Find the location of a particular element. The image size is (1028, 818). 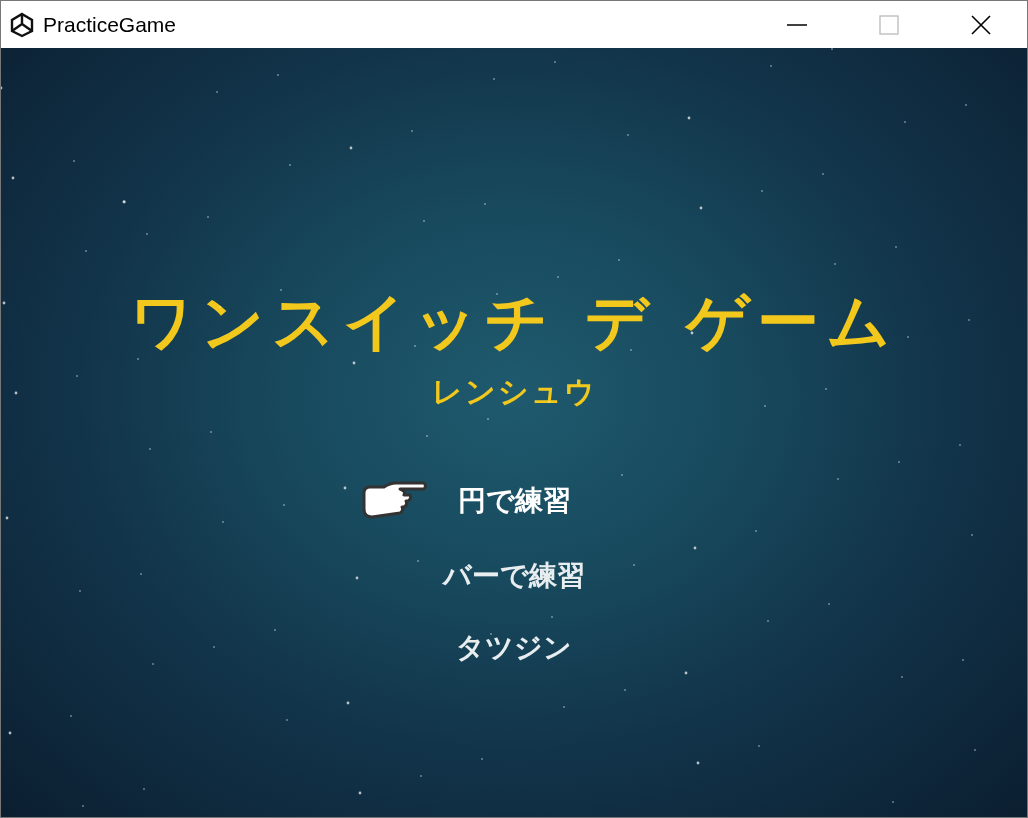

cube-logo-icon is located at coordinates (22, 24).